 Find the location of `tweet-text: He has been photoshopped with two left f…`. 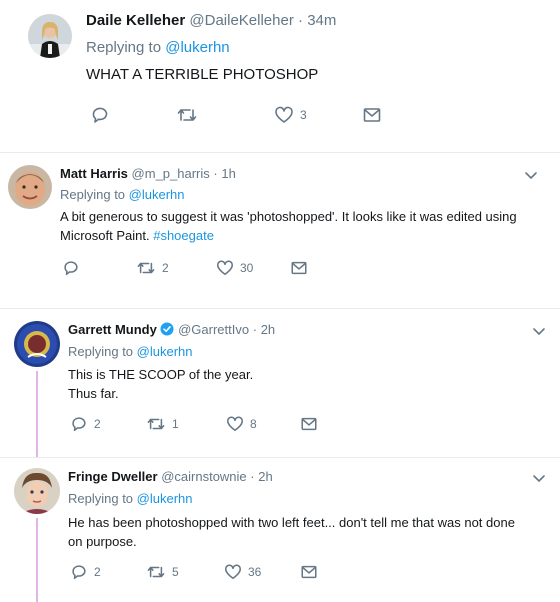

tweet-text: He has been photoshopped with two left f… is located at coordinates (310, 532).